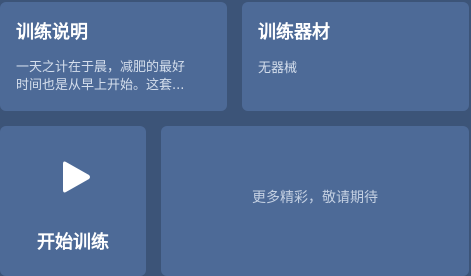 Image resolution: width=471 pixels, height=276 pixels. Describe the element at coordinates (101, 67) in the screenshot. I see `training-instructions-description-line-1: 一天之计在于晨，减肥的最好` at that location.